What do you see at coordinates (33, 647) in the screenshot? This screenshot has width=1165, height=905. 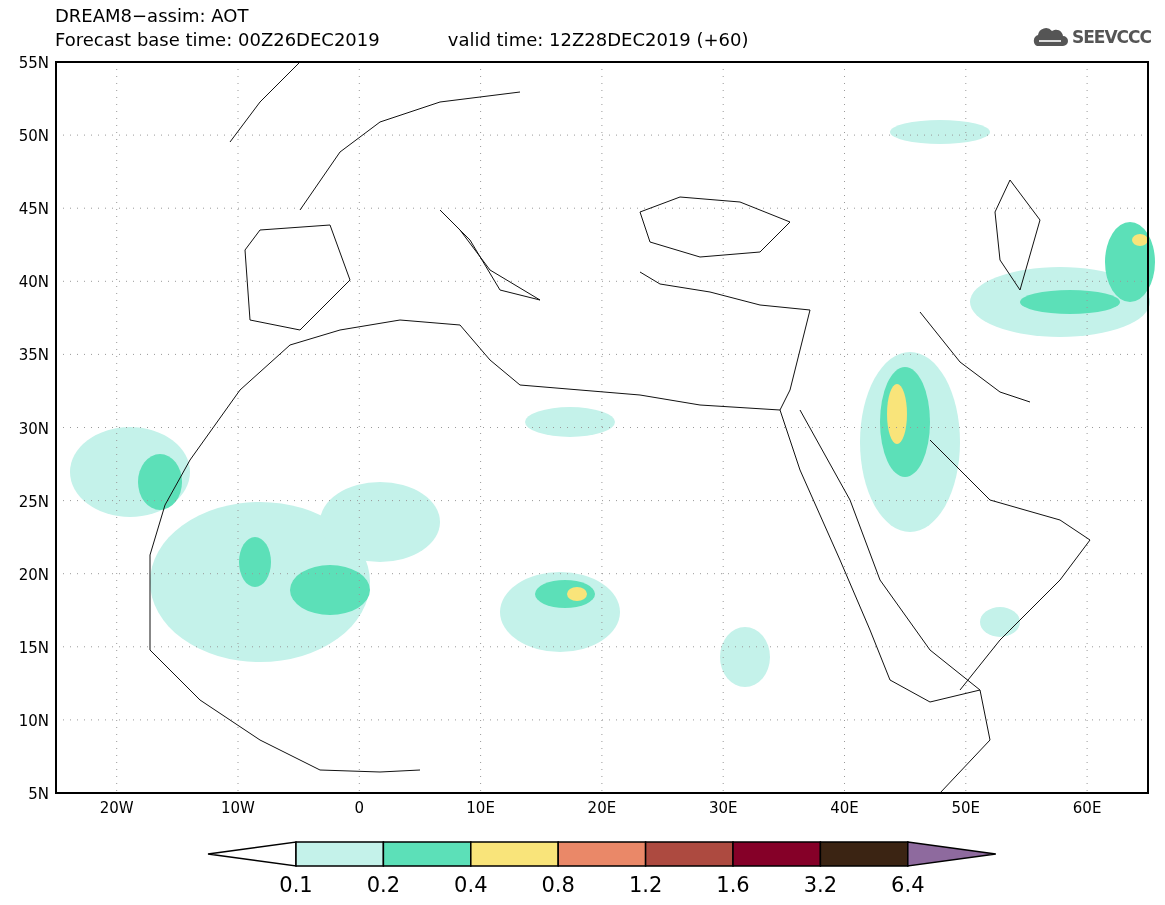 I see `latitude-label: 15N` at bounding box center [33, 647].